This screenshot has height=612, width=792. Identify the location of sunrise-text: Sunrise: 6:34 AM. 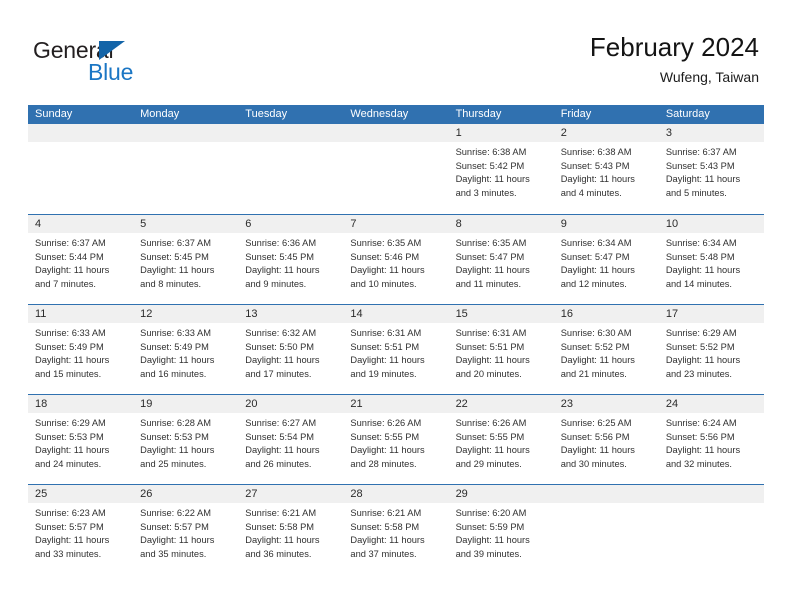
(701, 243).